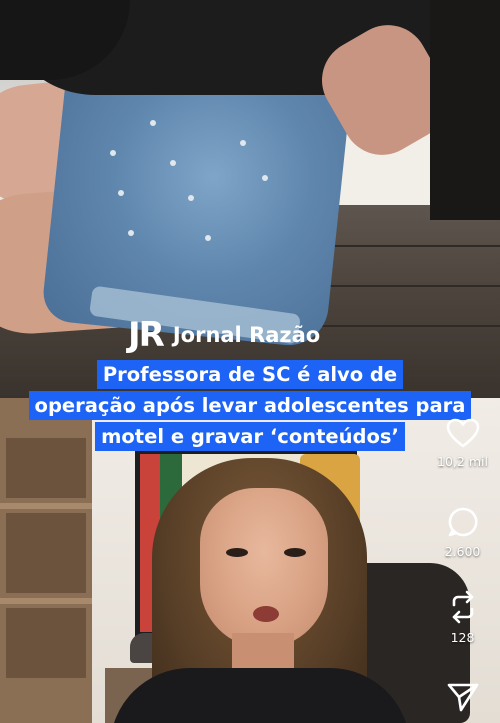  I want to click on brand-name: Jornal Razão, so click(246, 335).